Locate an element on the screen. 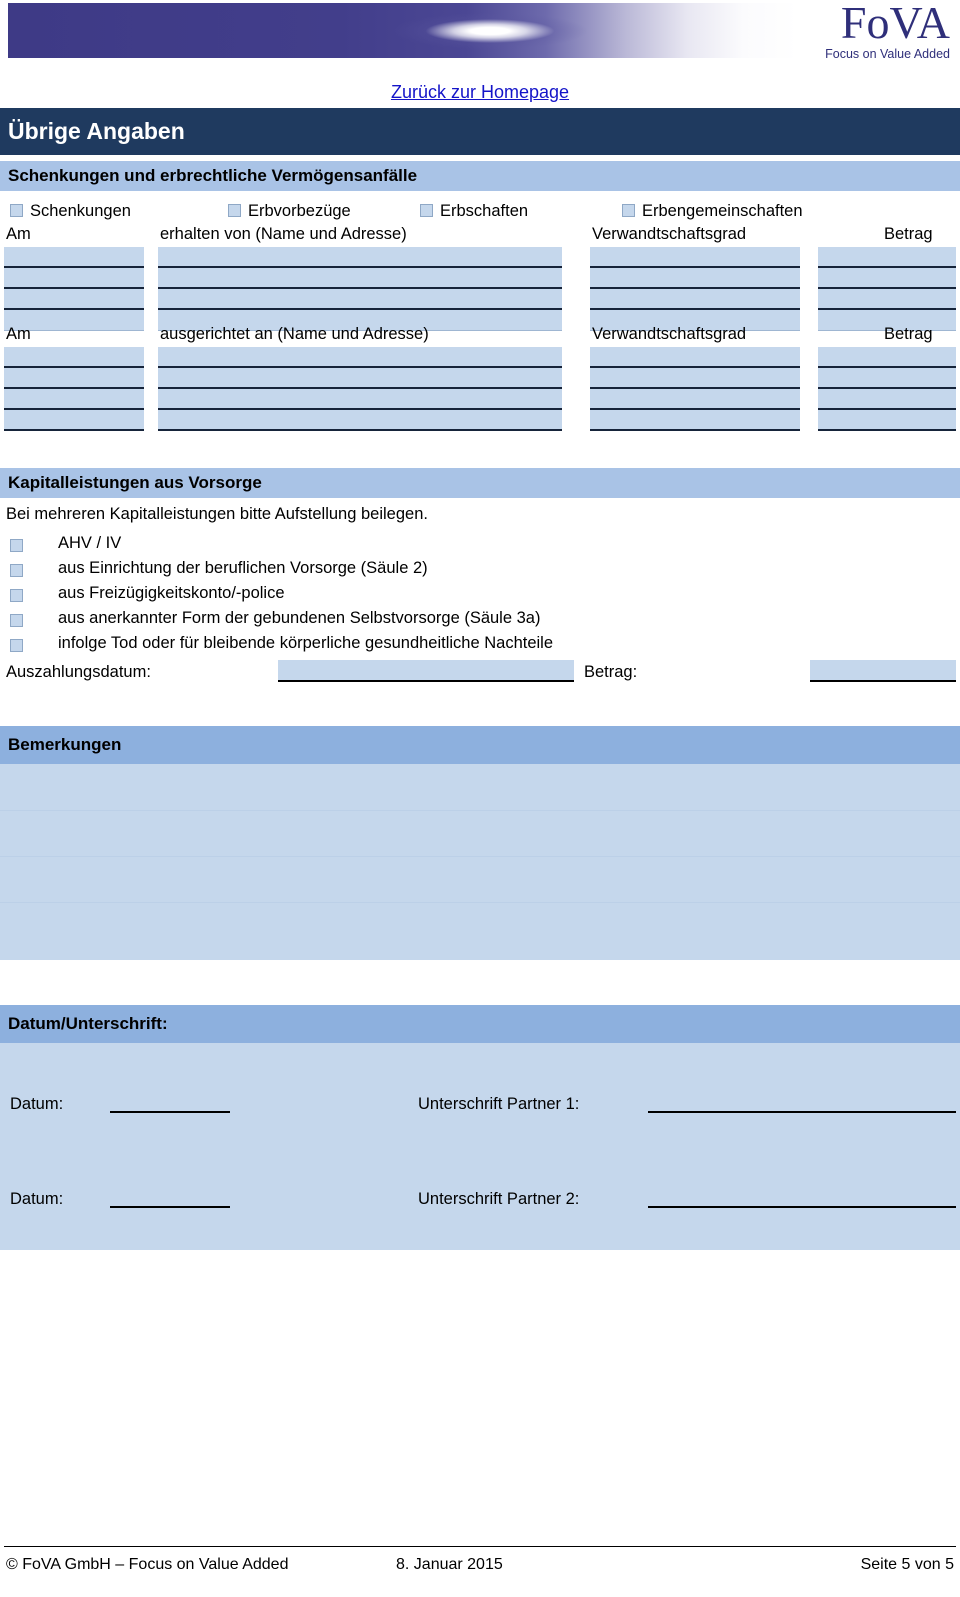 This screenshot has height=1597, width=960. section-header-remarks: Bemerkungen is located at coordinates (480, 745).